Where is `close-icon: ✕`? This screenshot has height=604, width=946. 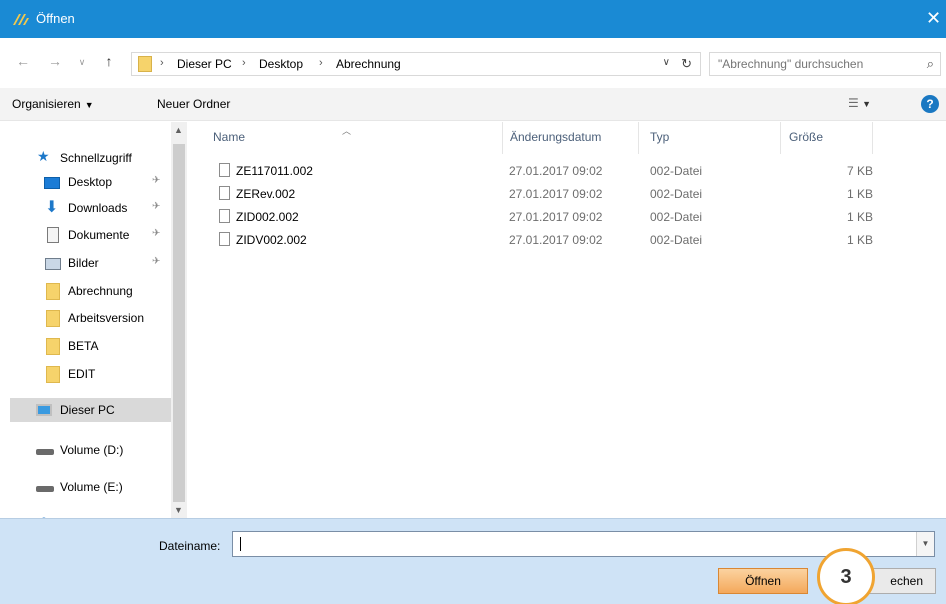 close-icon: ✕ is located at coordinates (936, 19).